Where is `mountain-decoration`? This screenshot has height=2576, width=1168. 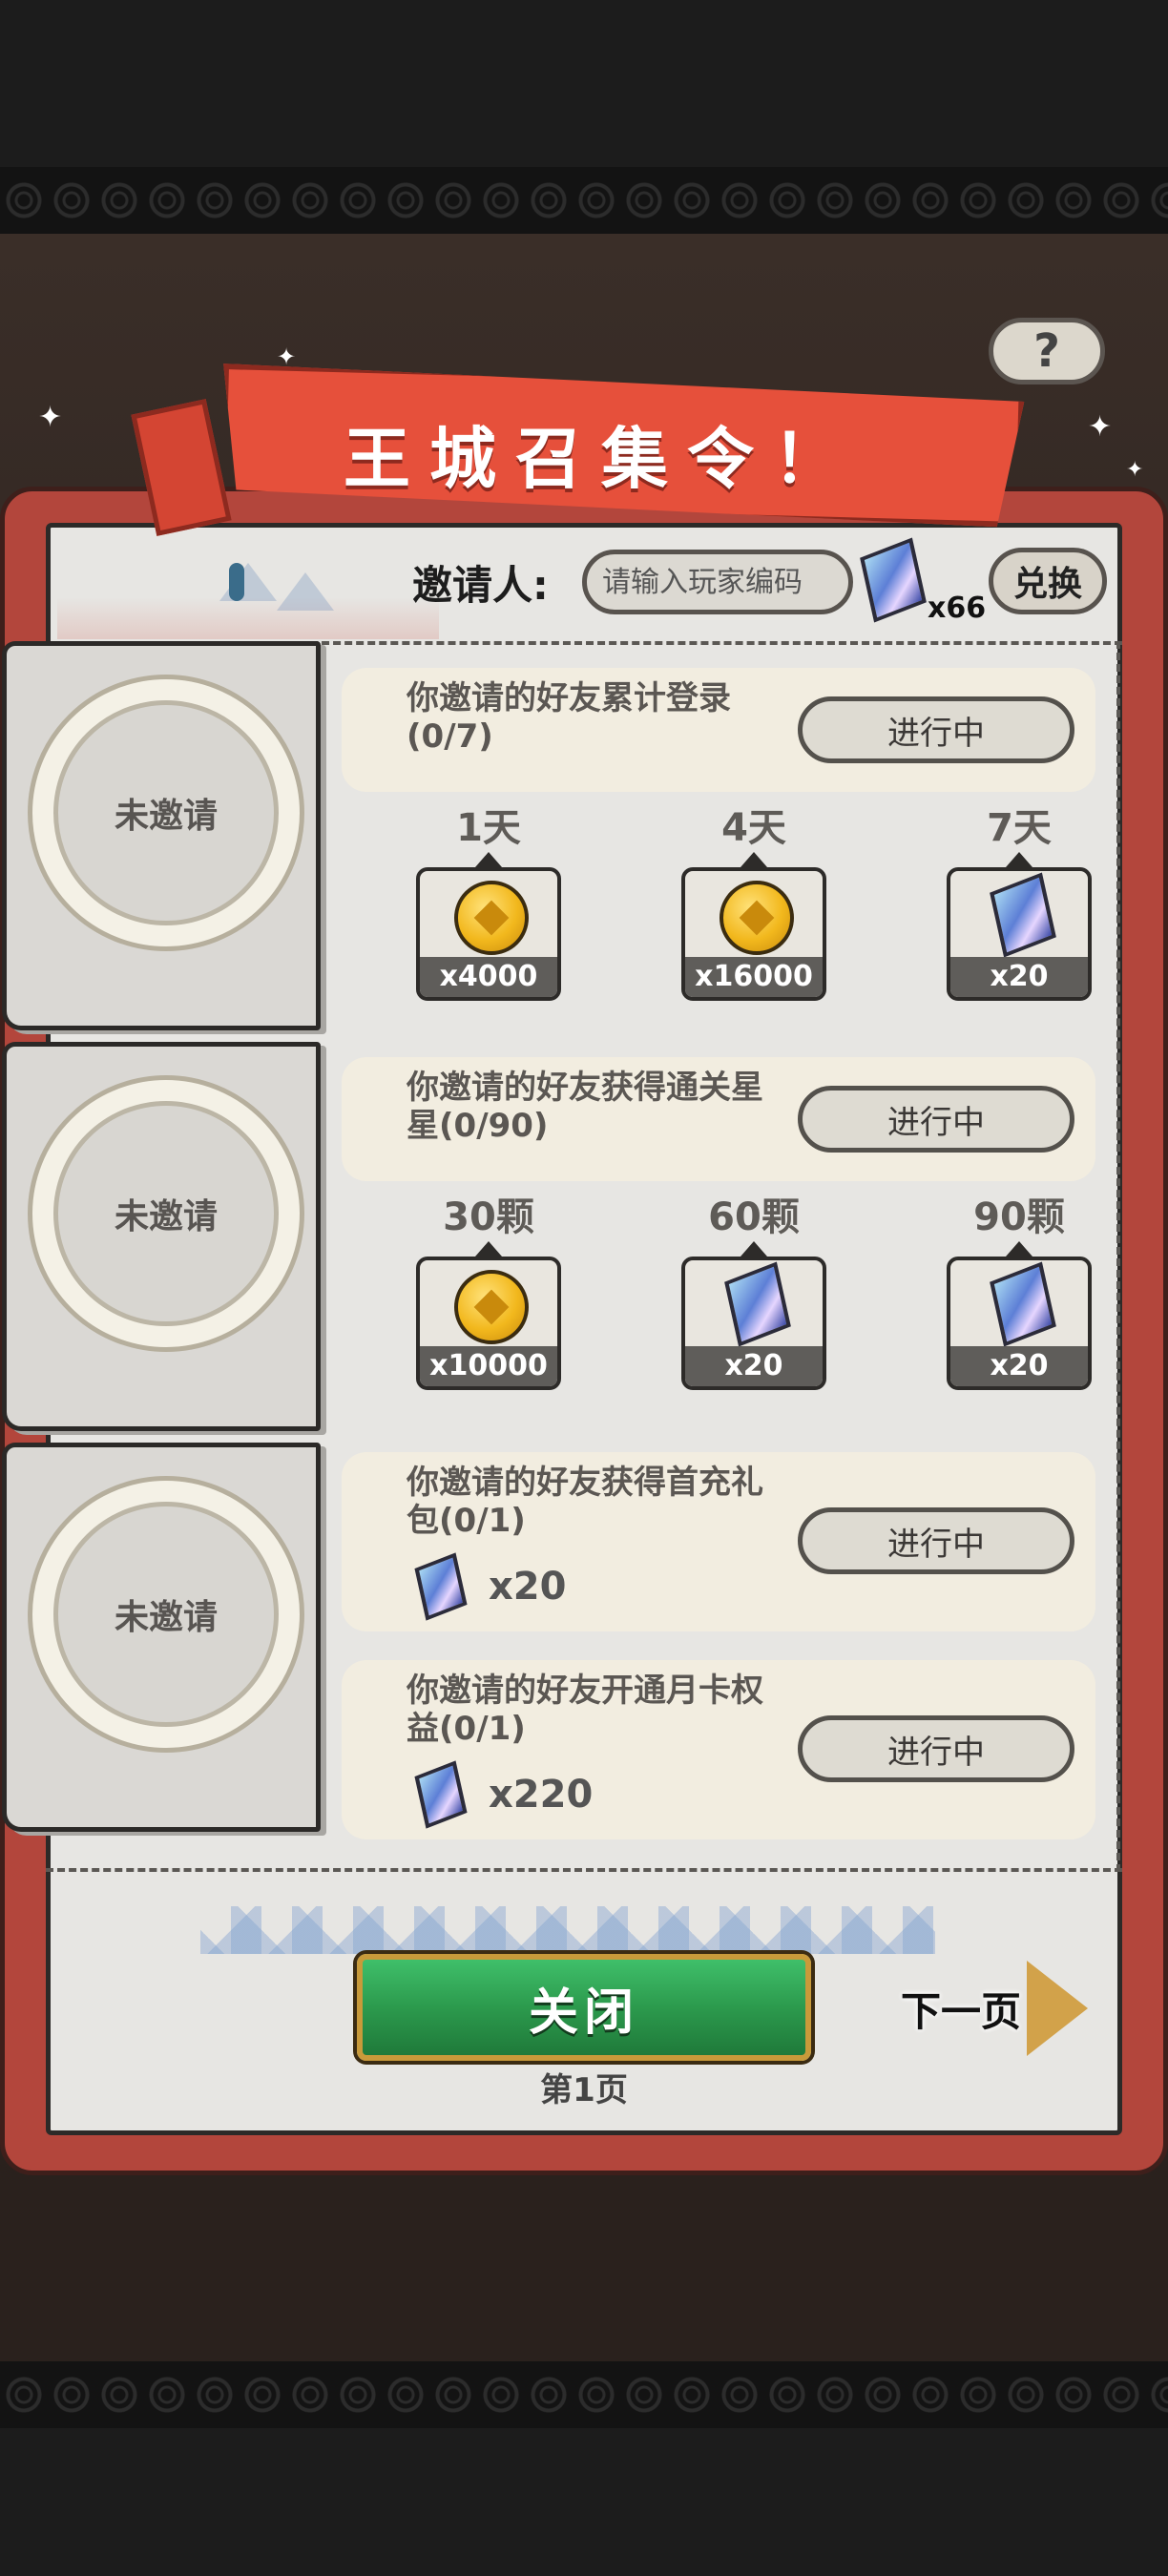 mountain-decoration is located at coordinates (568, 1930).